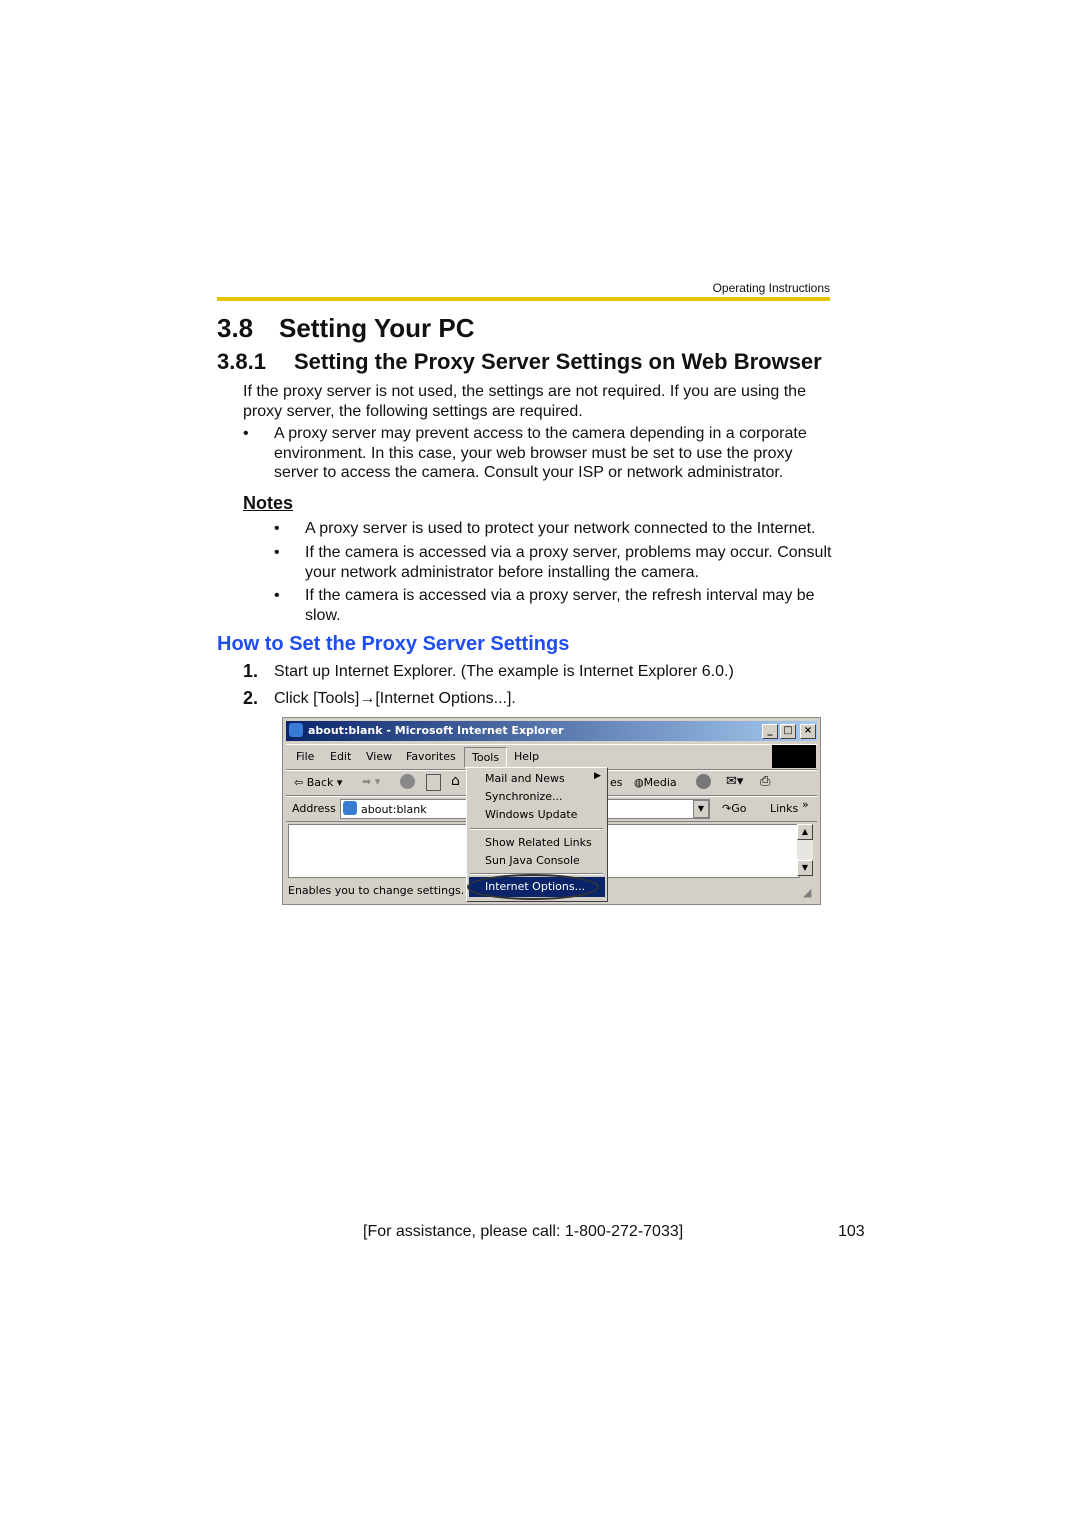 The width and height of the screenshot is (1080, 1528). I want to click on menu-help: Help, so click(526, 756).